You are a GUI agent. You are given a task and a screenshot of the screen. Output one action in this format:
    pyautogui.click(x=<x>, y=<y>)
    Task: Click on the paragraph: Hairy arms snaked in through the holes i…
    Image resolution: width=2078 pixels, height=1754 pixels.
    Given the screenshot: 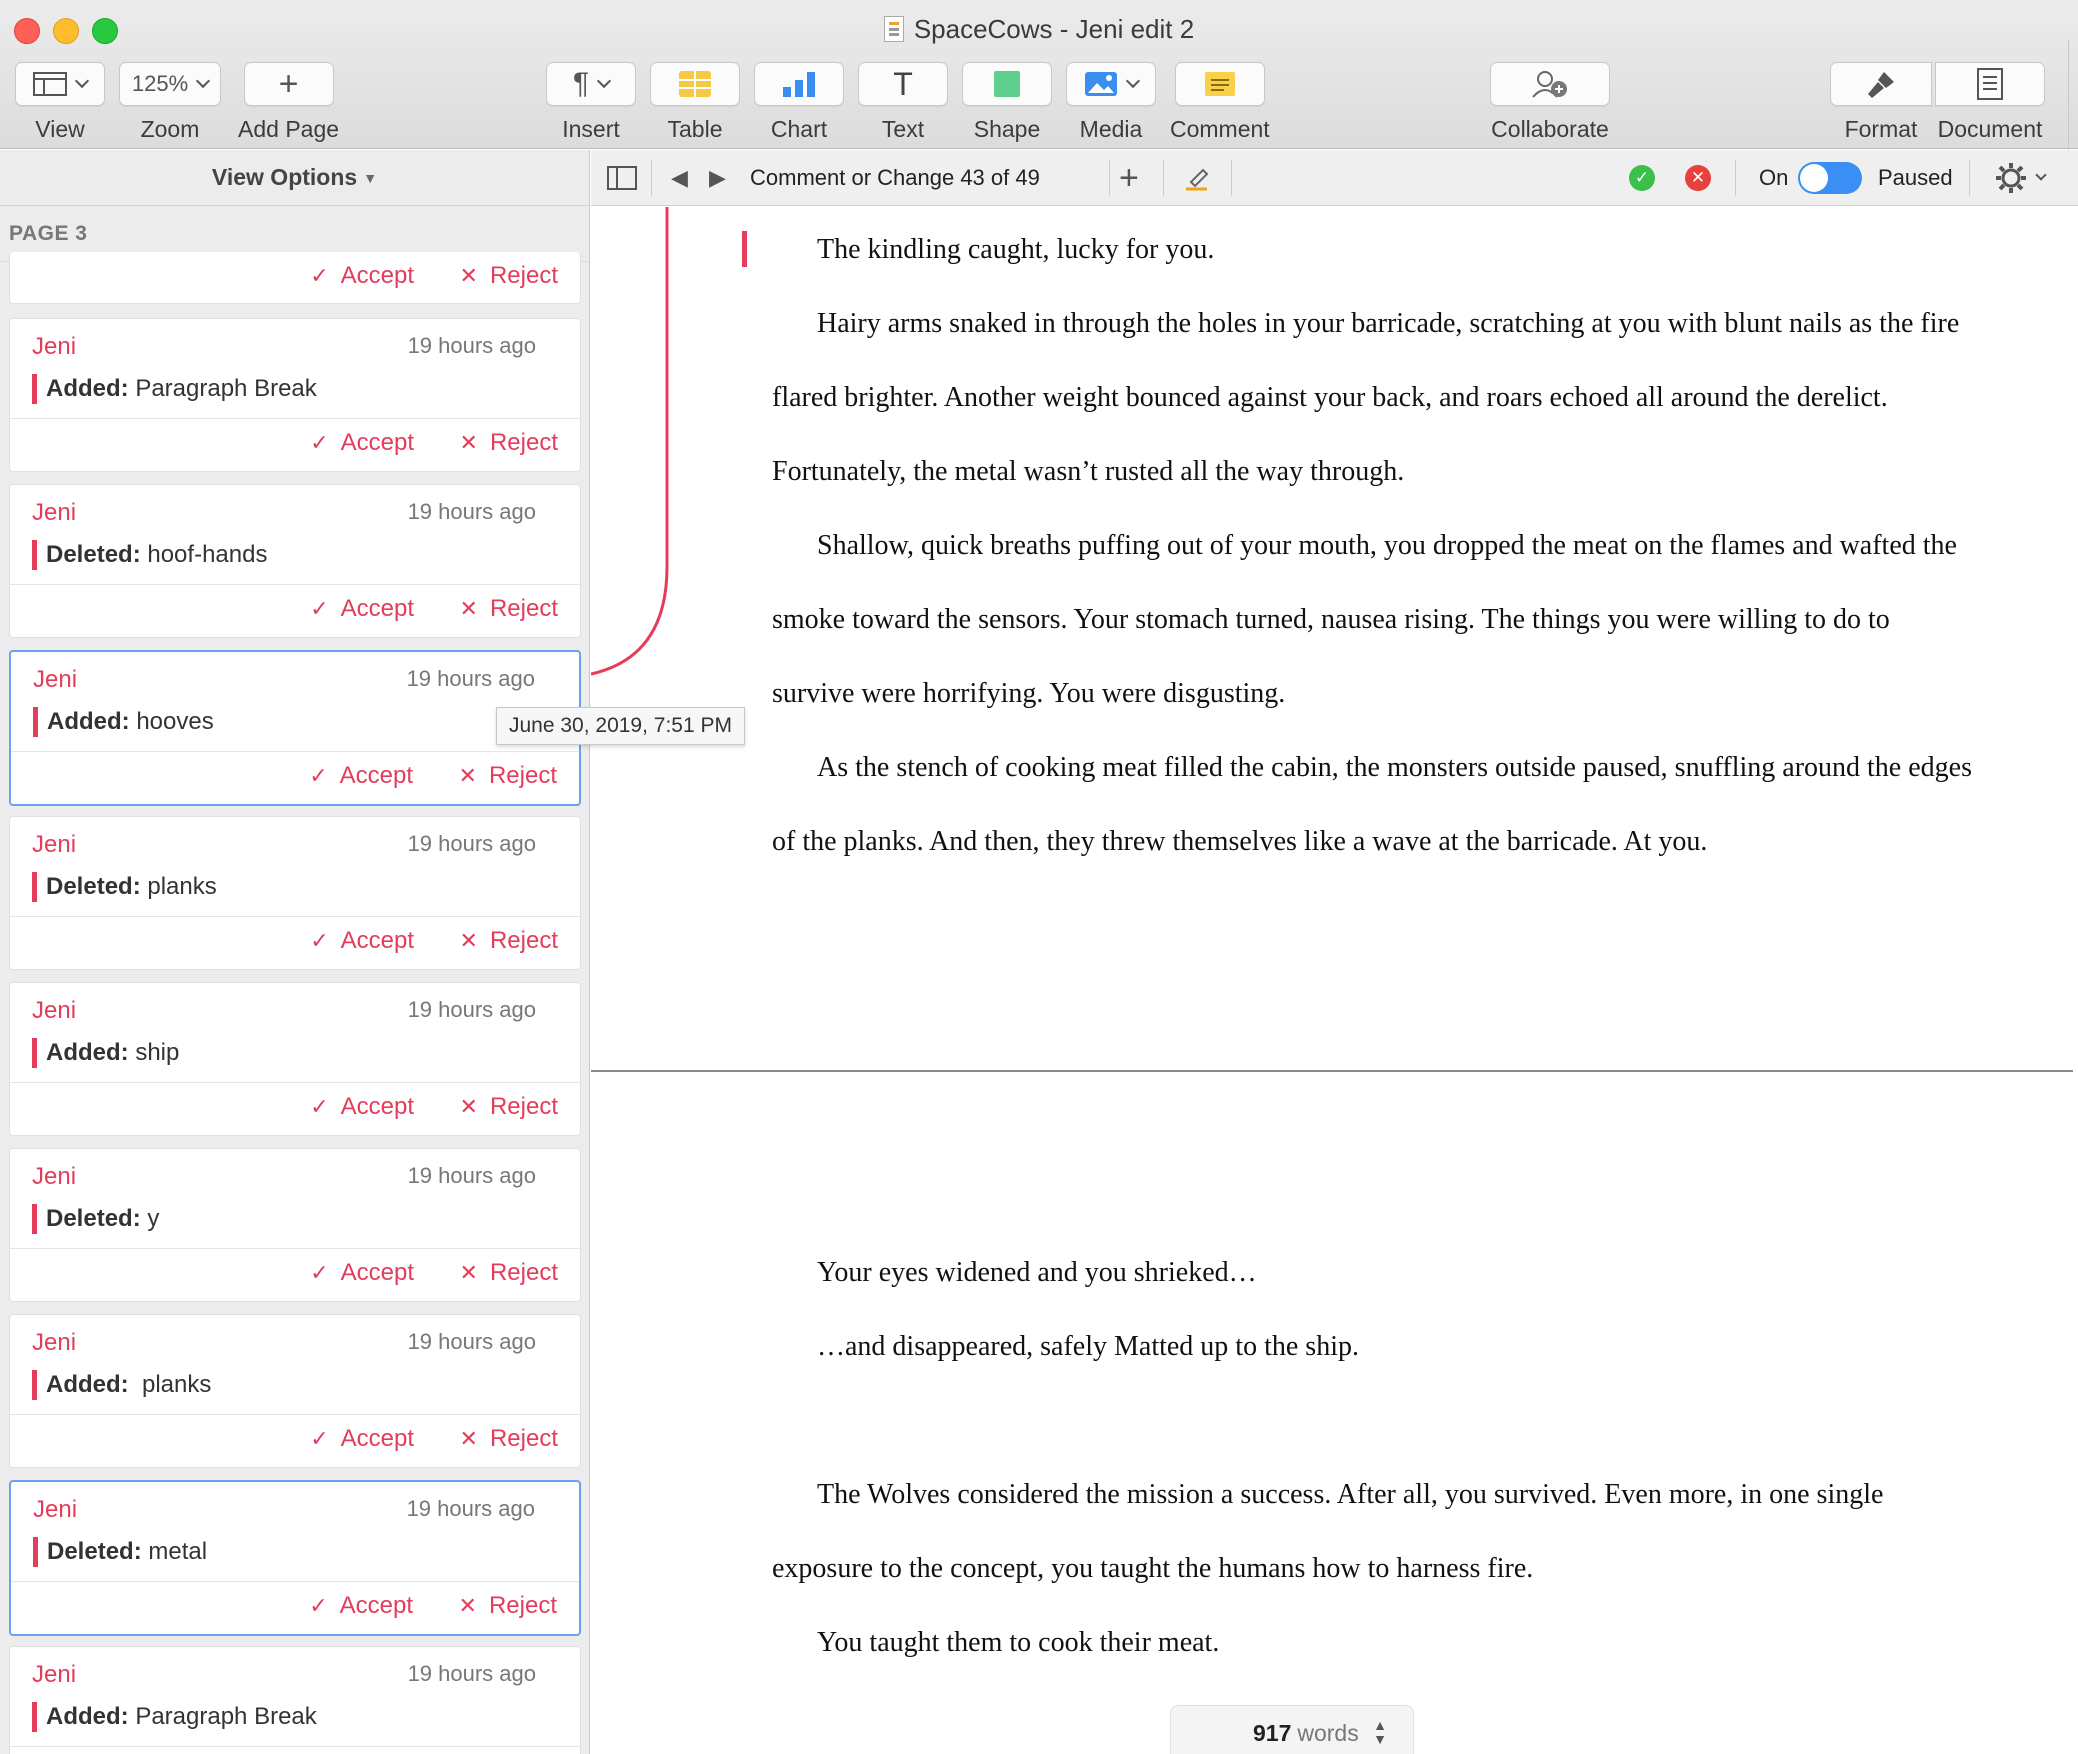 What is the action you would take?
    pyautogui.click(x=1372, y=398)
    